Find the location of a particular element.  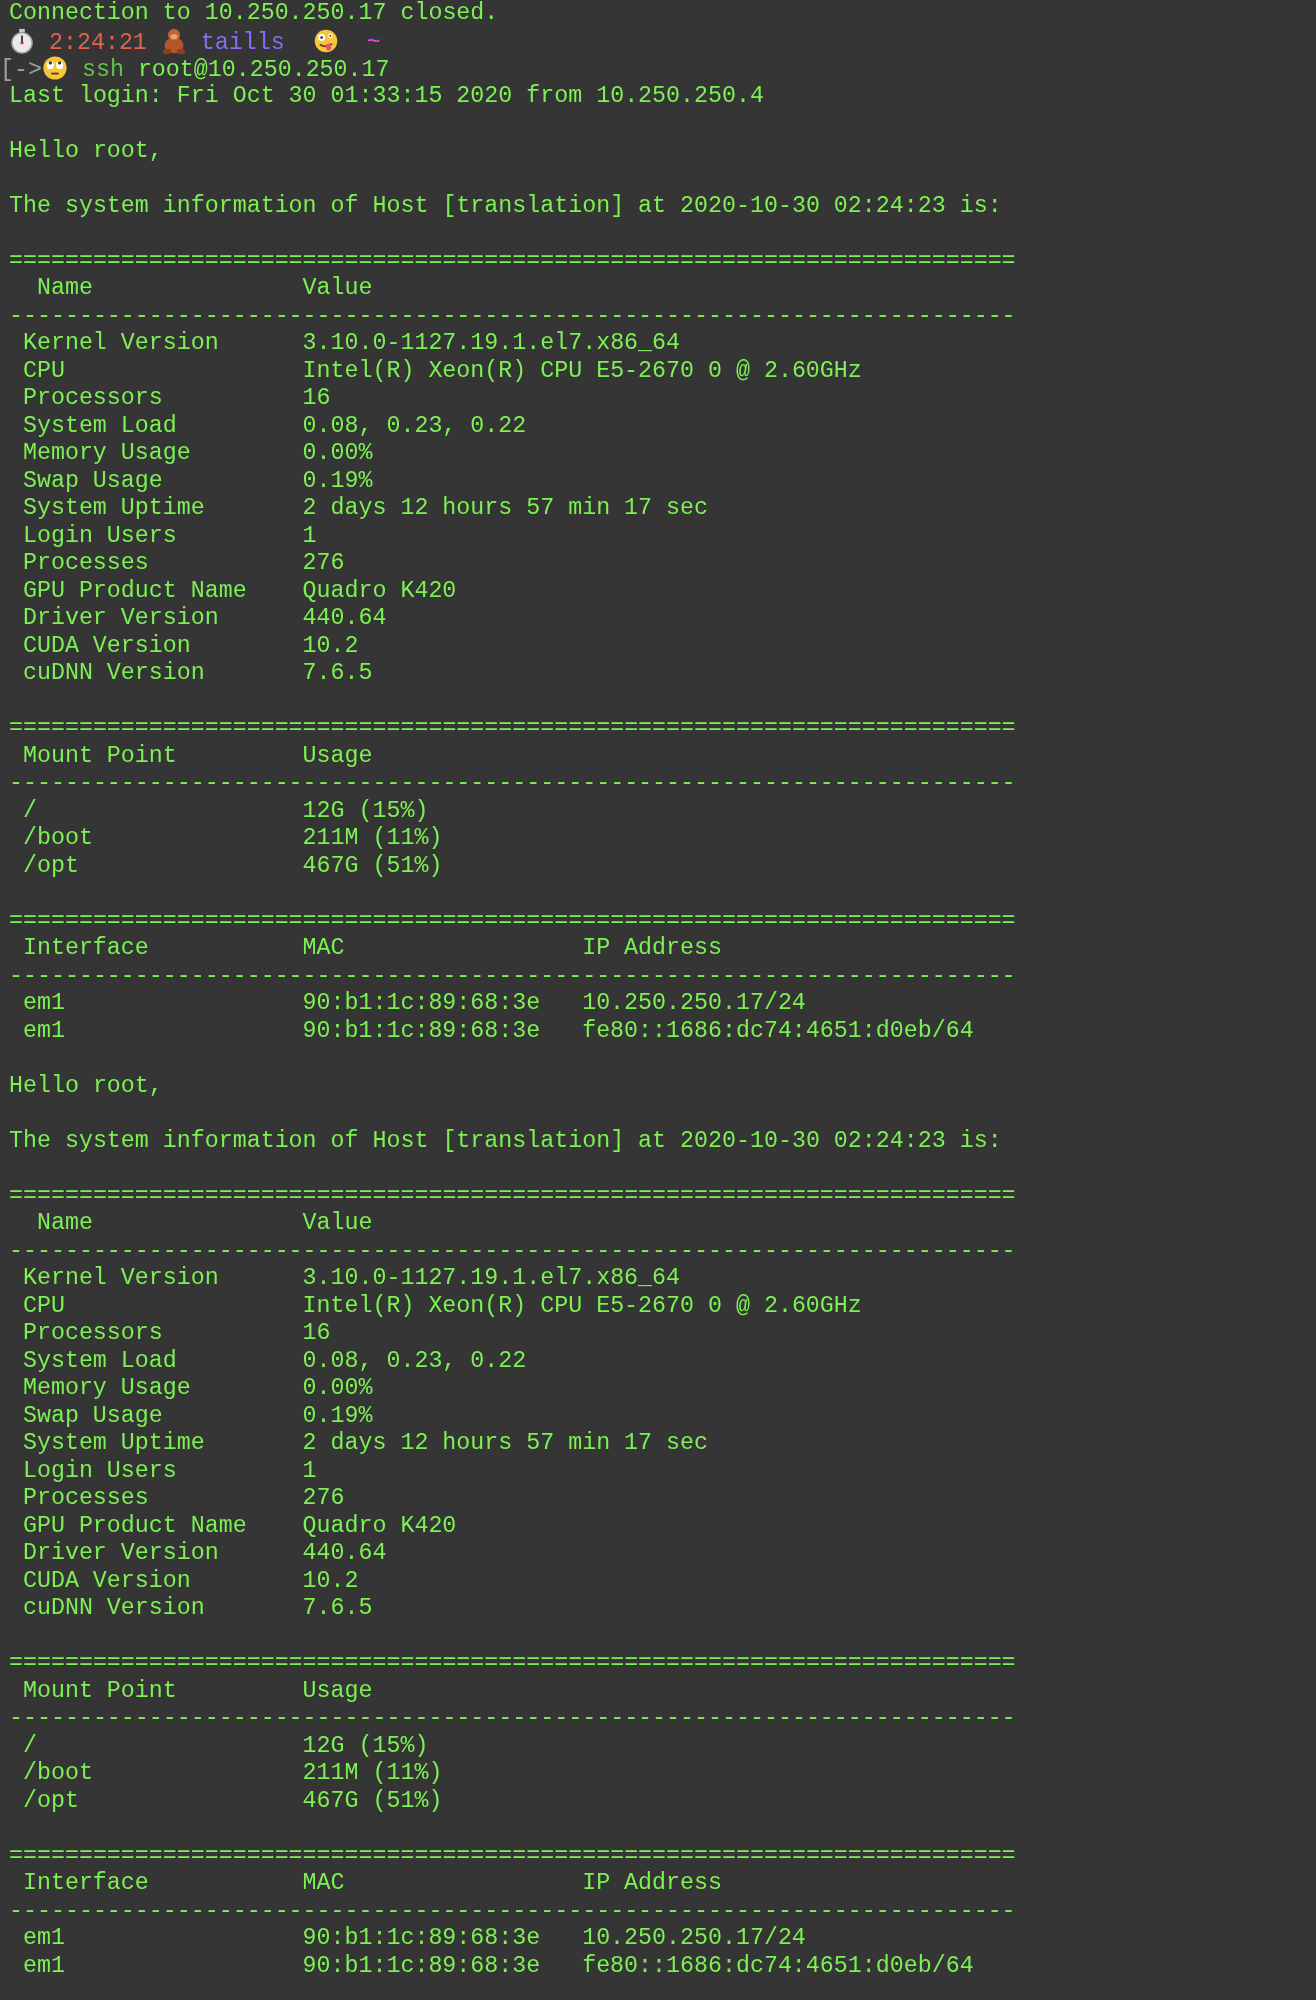

prompt-symbol: [-> is located at coordinates (21, 71).